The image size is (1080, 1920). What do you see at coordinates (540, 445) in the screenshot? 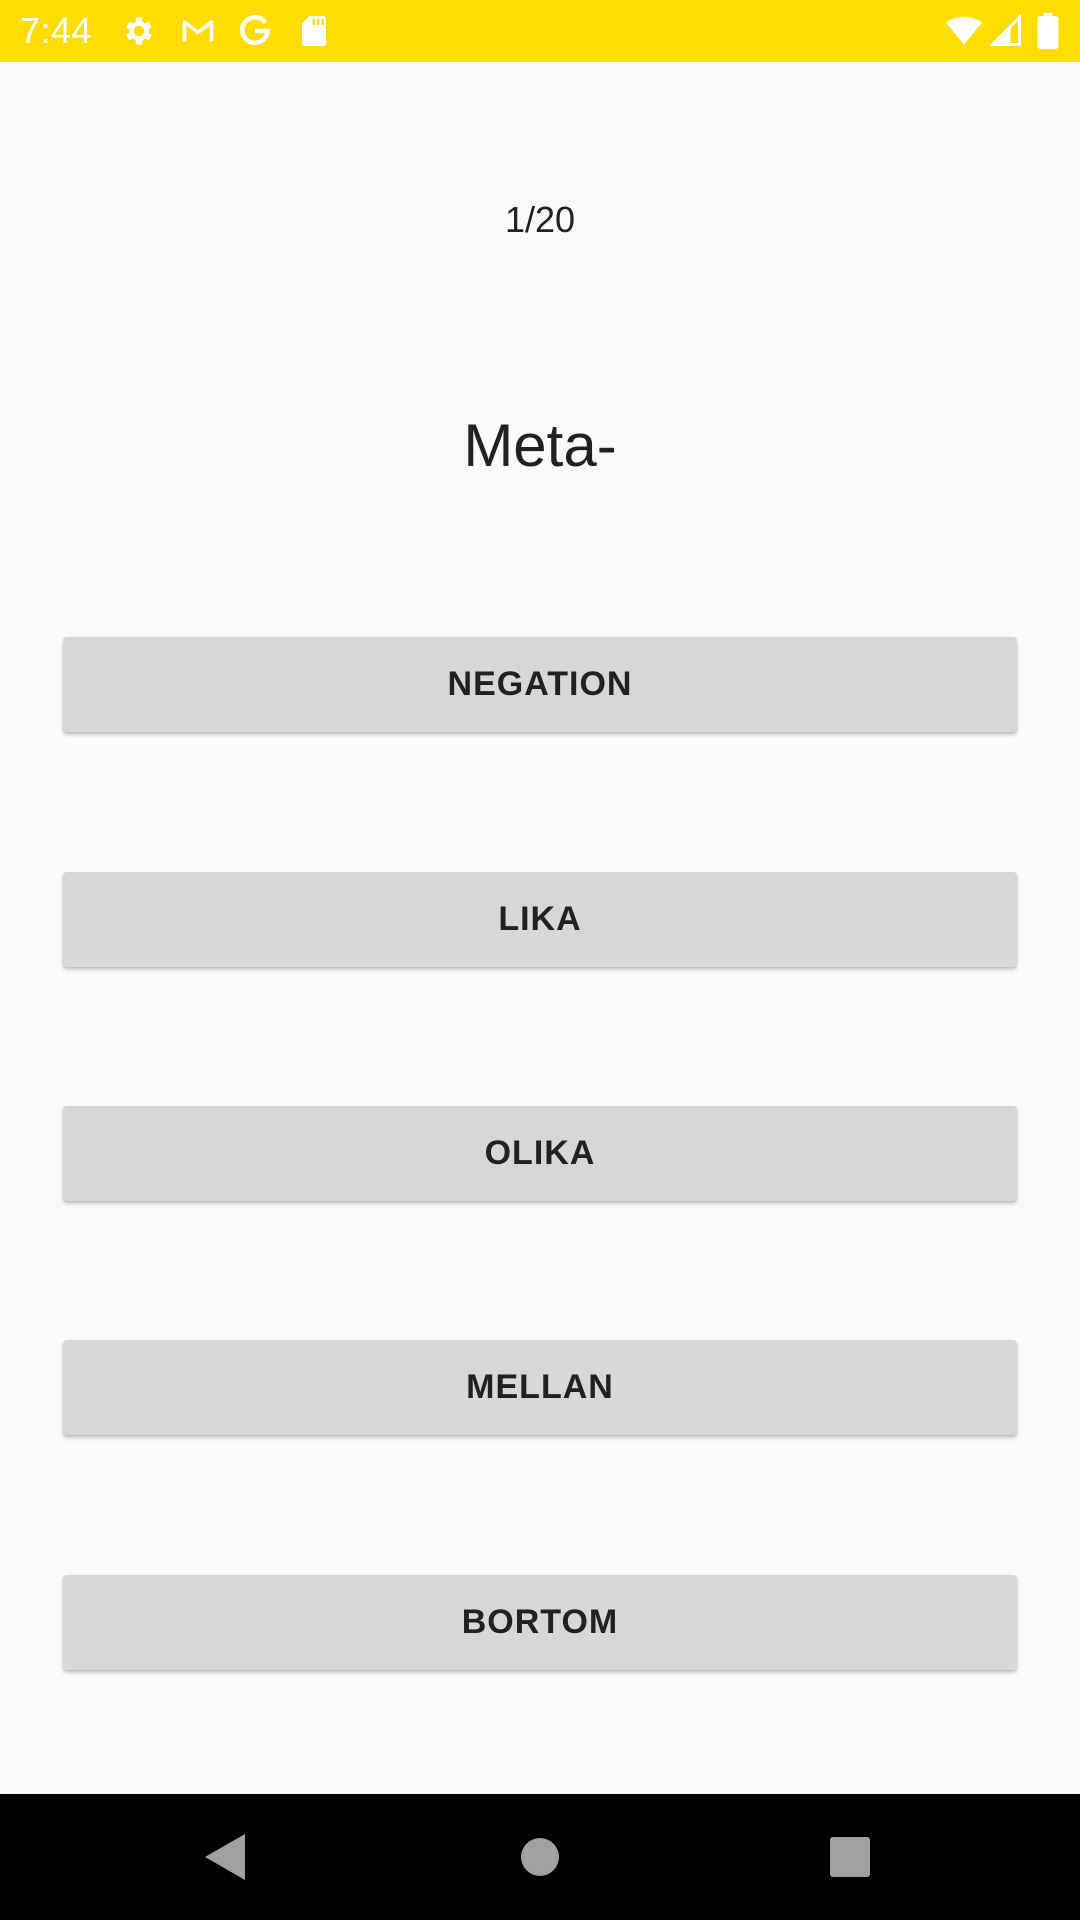
I see `question-prompt: Meta-` at bounding box center [540, 445].